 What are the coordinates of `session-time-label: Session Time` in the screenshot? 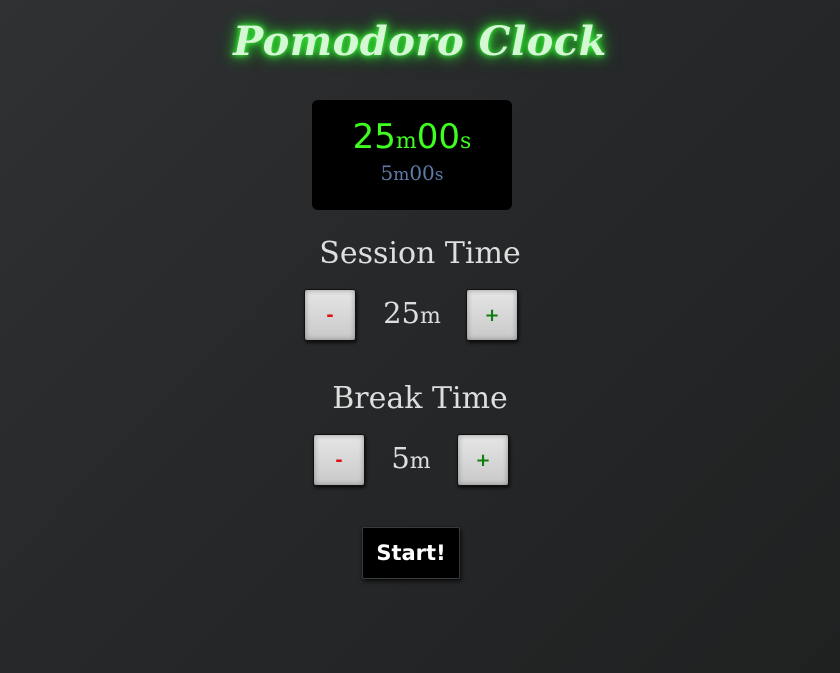 It's located at (420, 253).